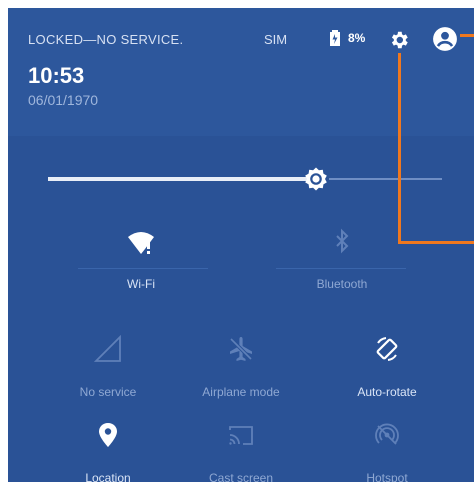  What do you see at coordinates (387, 392) in the screenshot?
I see `tile-label: Auto-rotate` at bounding box center [387, 392].